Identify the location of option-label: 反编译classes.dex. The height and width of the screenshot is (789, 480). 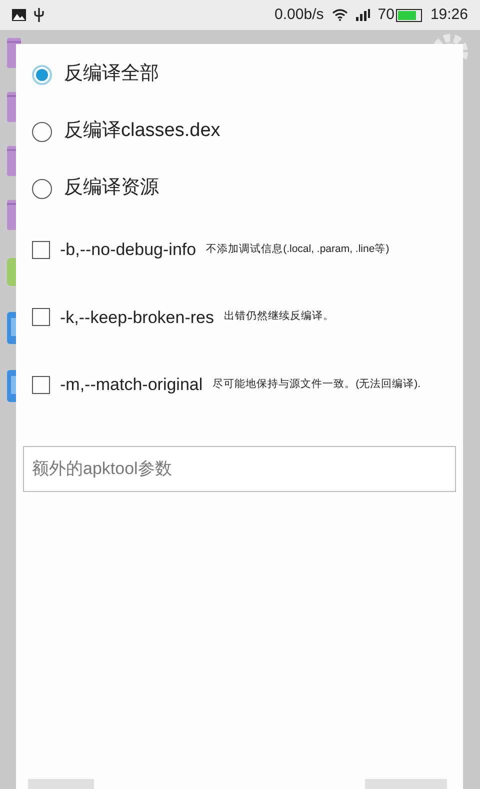
(142, 131).